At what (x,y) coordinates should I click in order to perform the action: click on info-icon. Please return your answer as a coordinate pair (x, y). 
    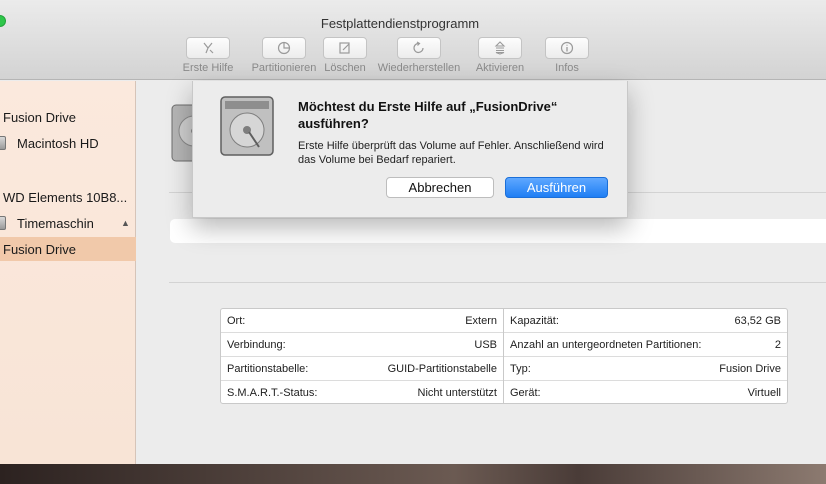
    Looking at the image, I should click on (567, 48).